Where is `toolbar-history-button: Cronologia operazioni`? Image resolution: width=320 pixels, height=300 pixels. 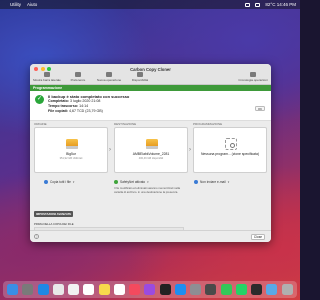 toolbar-history-button: Cronologia operazioni is located at coordinates (253, 77).